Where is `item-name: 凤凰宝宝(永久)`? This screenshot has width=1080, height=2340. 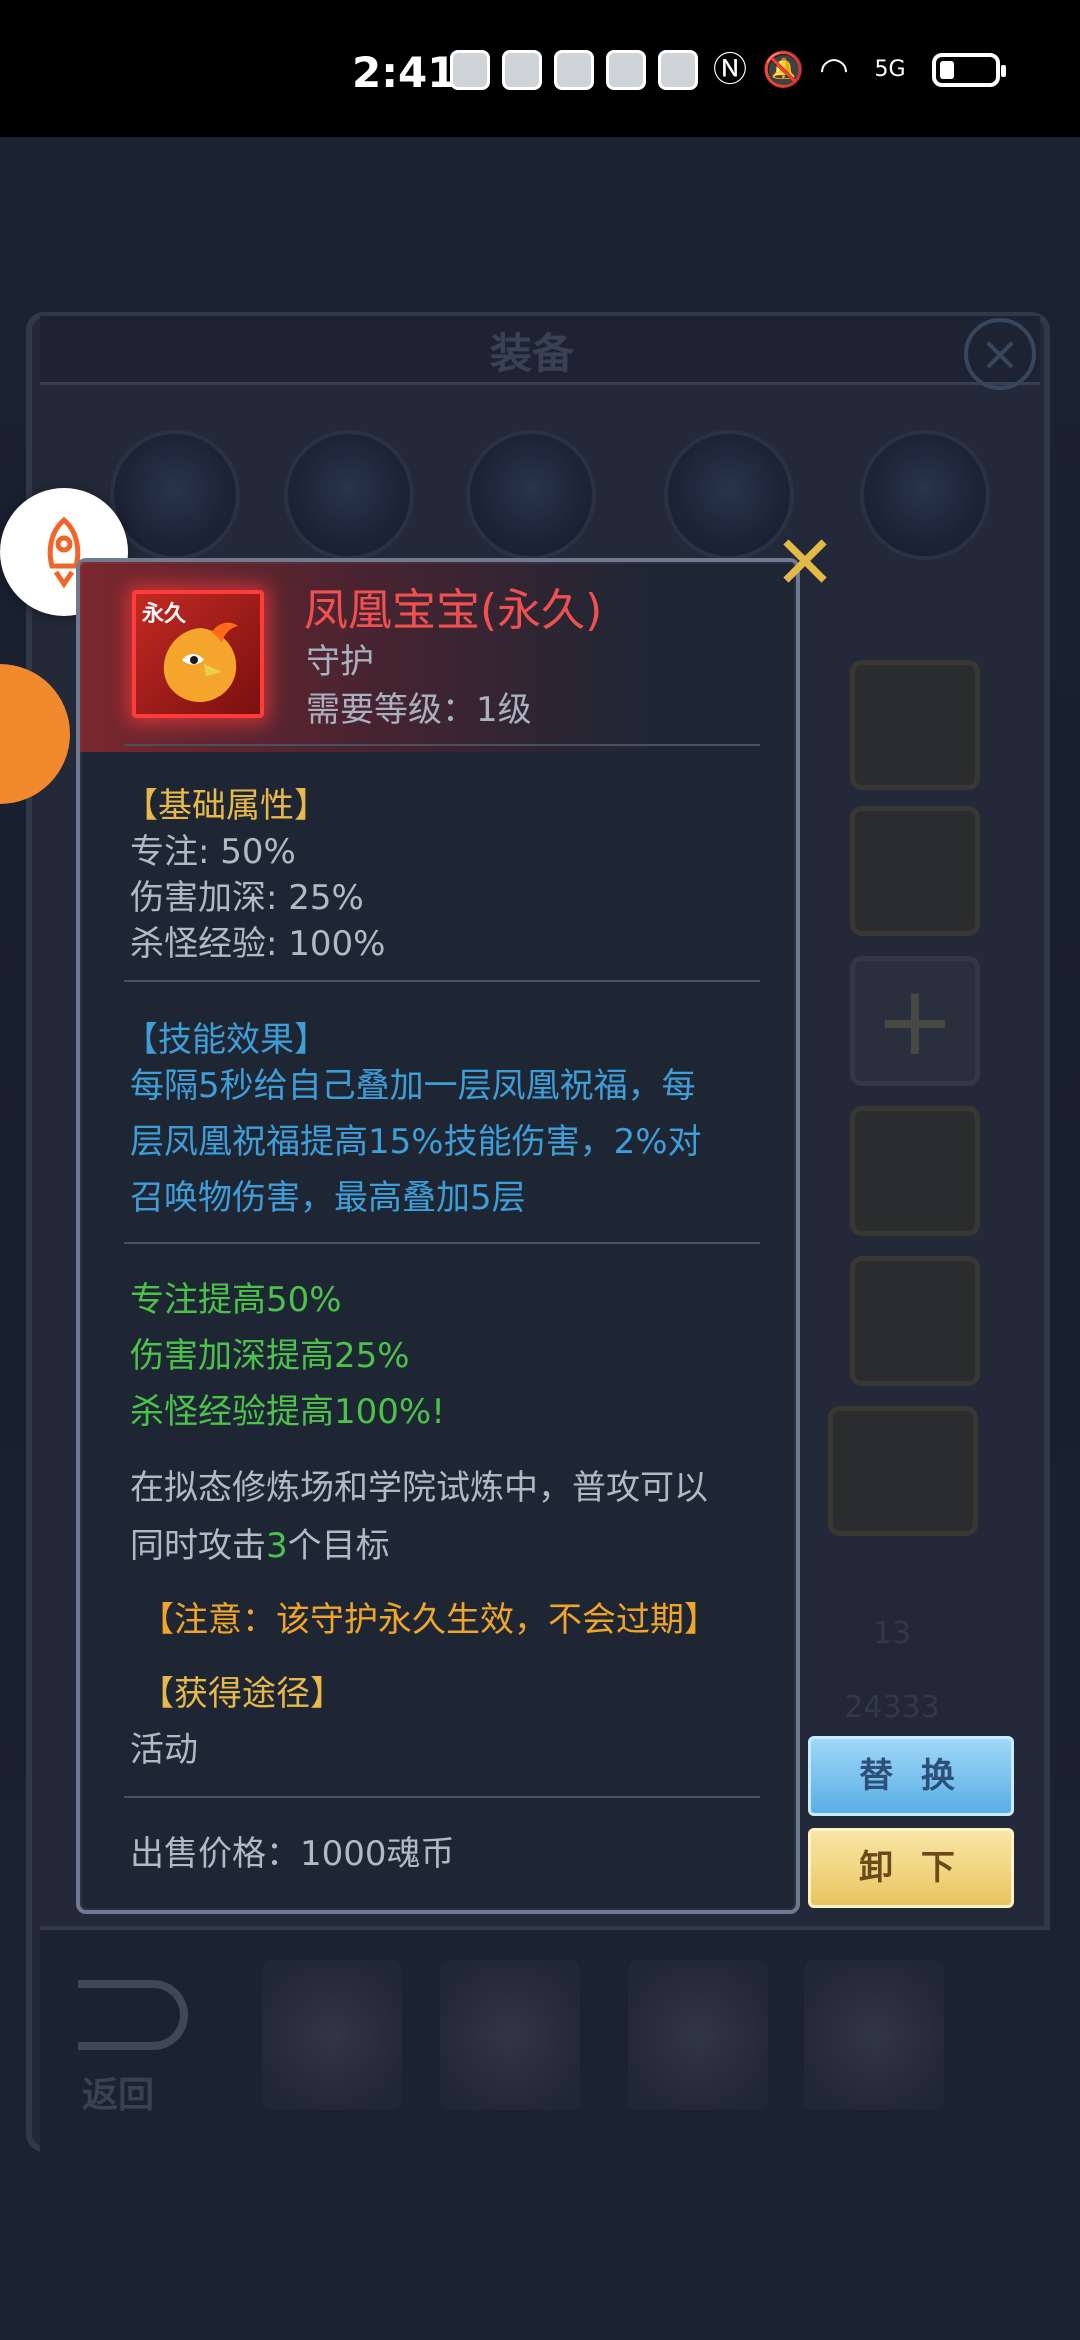
item-name: 凤凰宝宝(永久) is located at coordinates (453, 610).